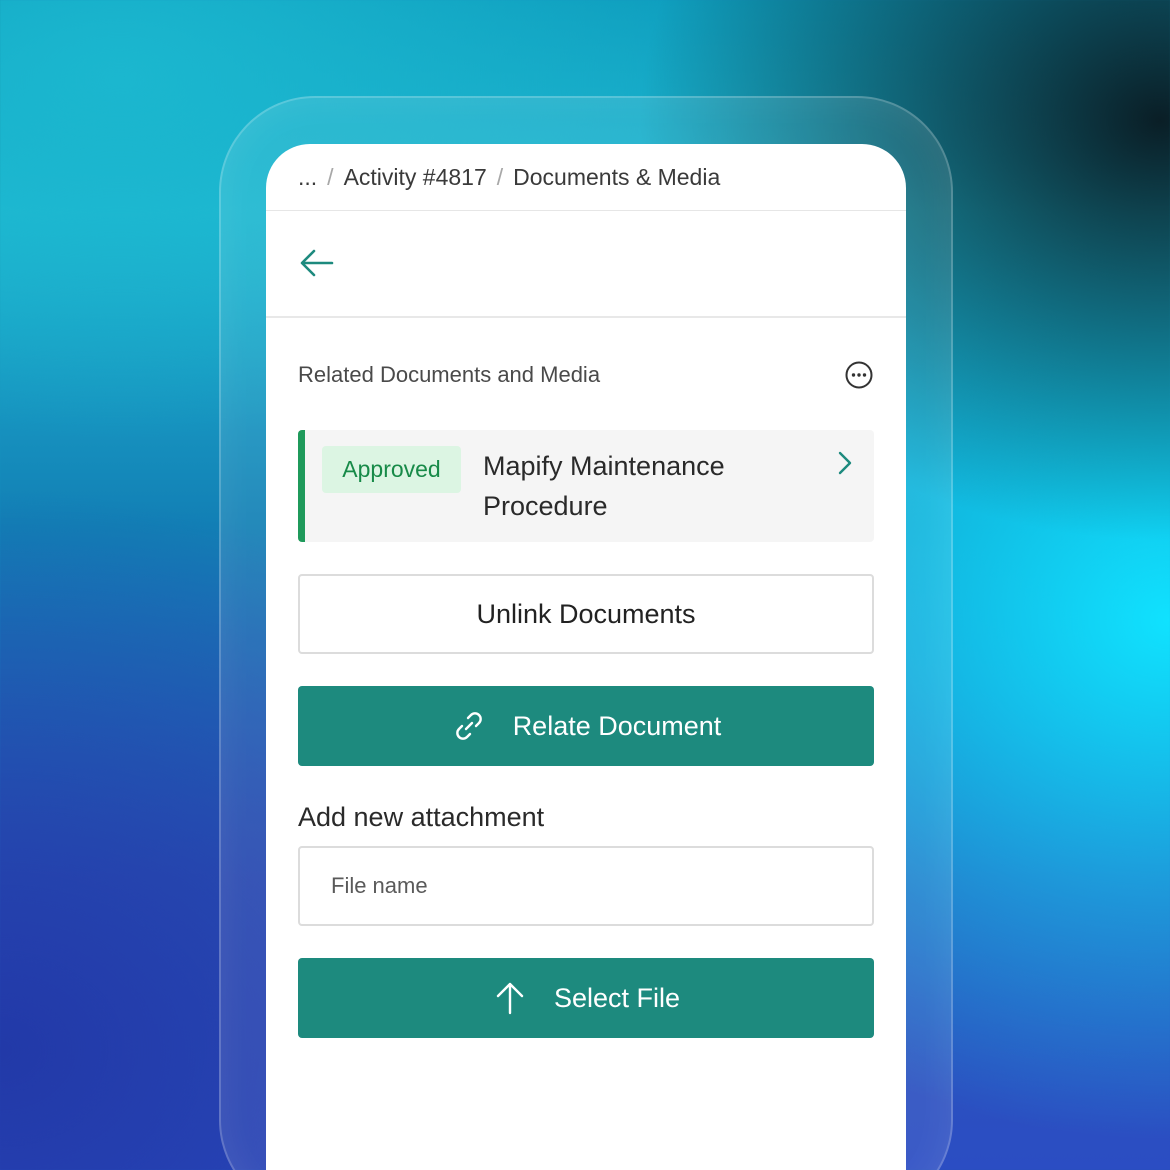 The width and height of the screenshot is (1170, 1170). What do you see at coordinates (391, 469) in the screenshot?
I see `status-badge: Approved` at bounding box center [391, 469].